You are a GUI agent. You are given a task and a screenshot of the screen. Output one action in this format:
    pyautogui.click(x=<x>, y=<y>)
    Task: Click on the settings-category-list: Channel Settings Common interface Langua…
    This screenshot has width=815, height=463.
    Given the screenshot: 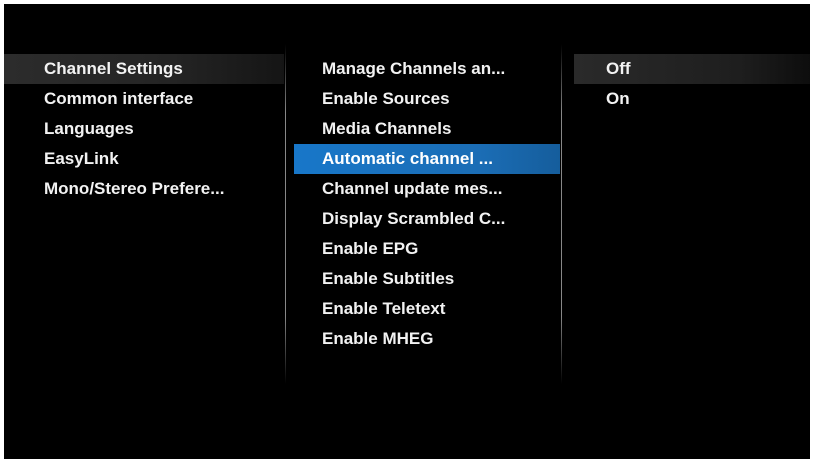 What is the action you would take?
    pyautogui.click(x=144, y=129)
    